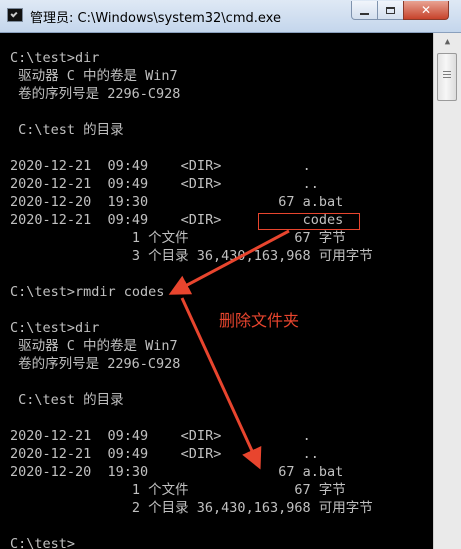 This screenshot has height=549, width=461. I want to click on highlight-box-codes, so click(309, 221).